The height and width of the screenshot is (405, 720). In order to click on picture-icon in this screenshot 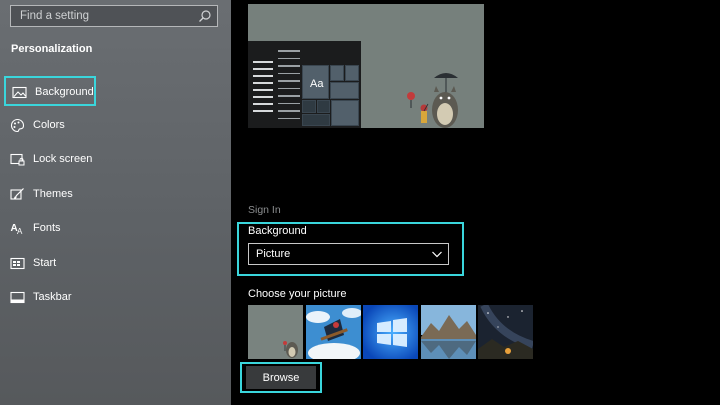, I will do `click(19, 92)`.